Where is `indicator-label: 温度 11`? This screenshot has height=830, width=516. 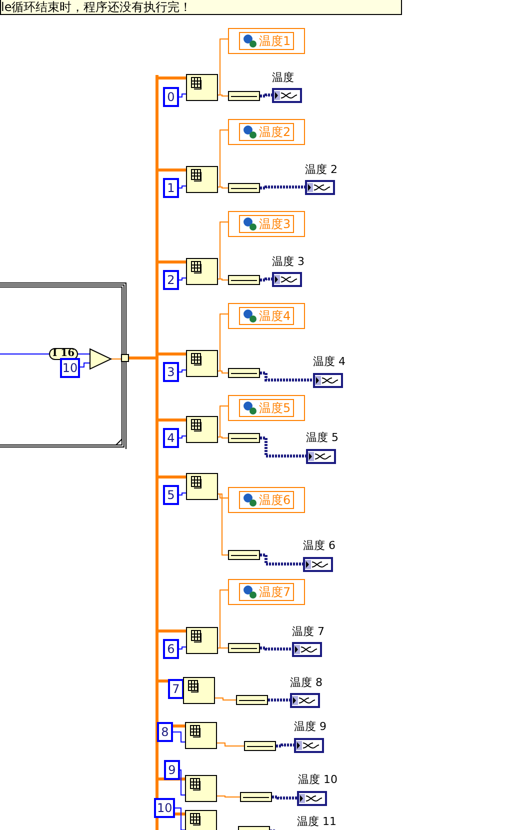 indicator-label: 温度 11 is located at coordinates (316, 822).